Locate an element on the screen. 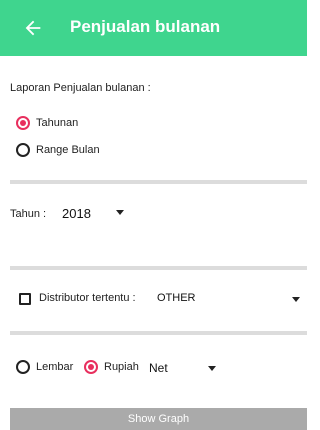 The height and width of the screenshot is (430, 320). year-dropdown-caret-icon is located at coordinates (120, 212).